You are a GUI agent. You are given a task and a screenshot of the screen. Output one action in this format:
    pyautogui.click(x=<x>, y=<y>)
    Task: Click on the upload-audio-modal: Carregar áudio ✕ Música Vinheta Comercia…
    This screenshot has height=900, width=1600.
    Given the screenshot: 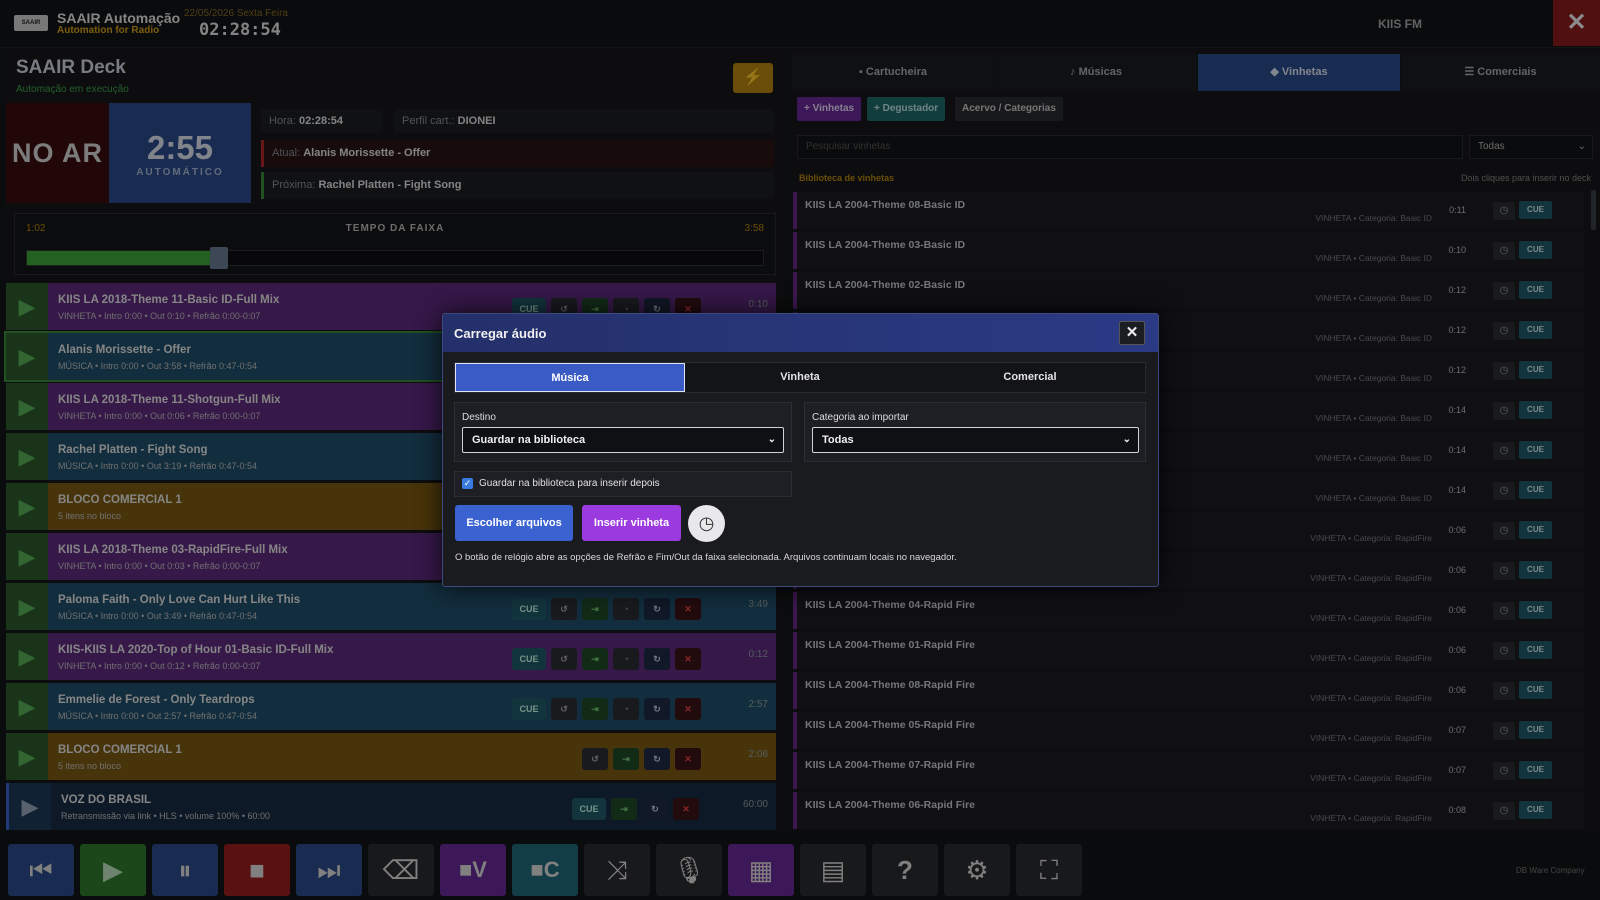 What is the action you would take?
    pyautogui.click(x=800, y=450)
    